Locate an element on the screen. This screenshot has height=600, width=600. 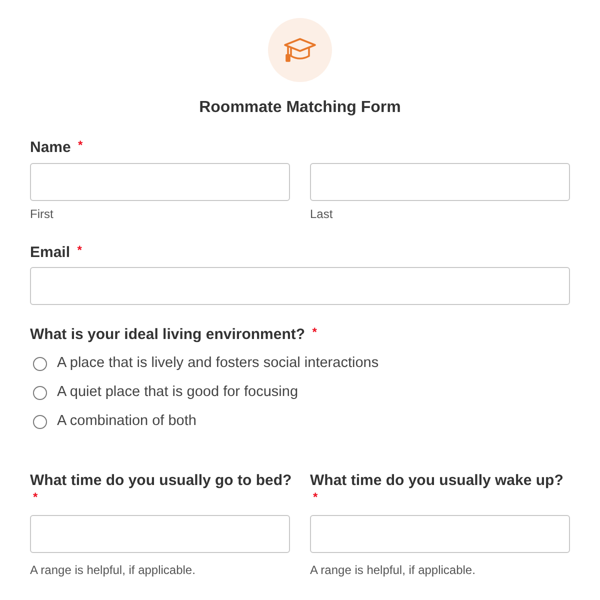
field-label: What is your ideal living environment? is located at coordinates (168, 334).